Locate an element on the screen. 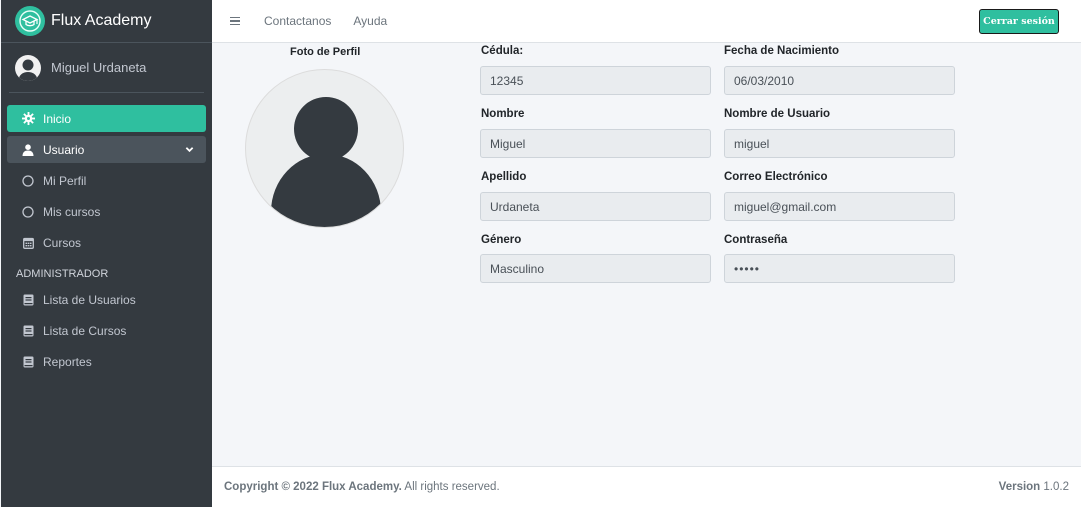 This screenshot has height=507, width=1081. sidebar-item-lista-usuarios: Lista de Usuarios is located at coordinates (106, 299).